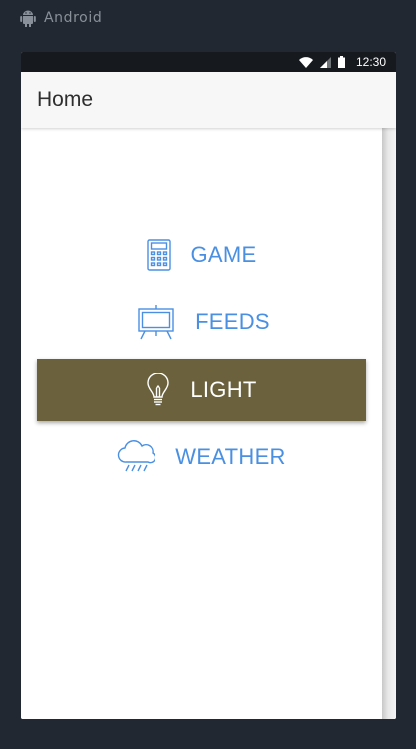  I want to click on easel-board-icon, so click(154, 322).